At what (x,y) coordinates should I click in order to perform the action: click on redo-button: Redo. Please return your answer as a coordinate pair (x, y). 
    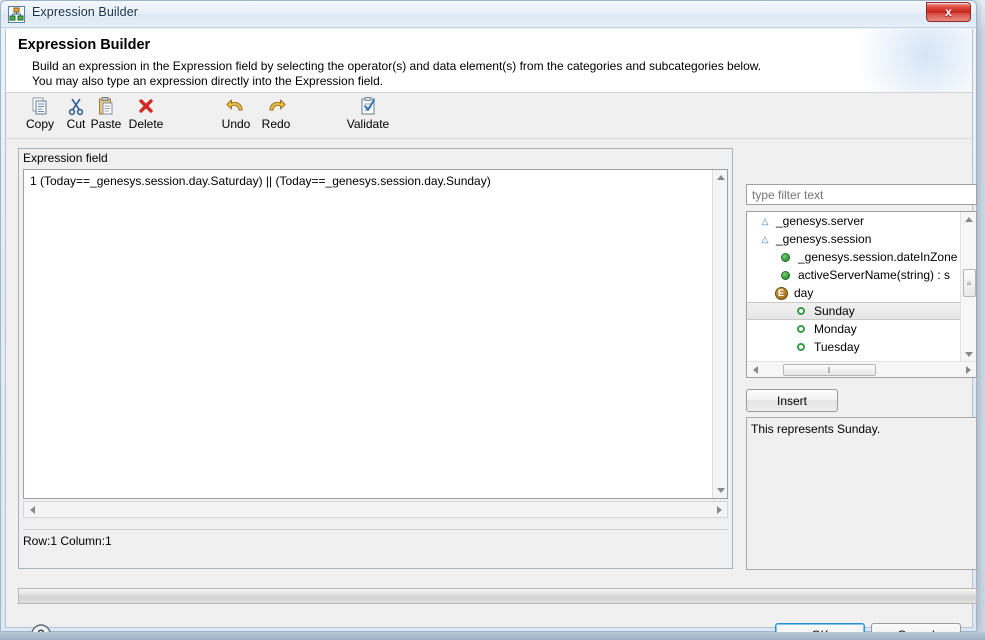
    Looking at the image, I should click on (276, 113).